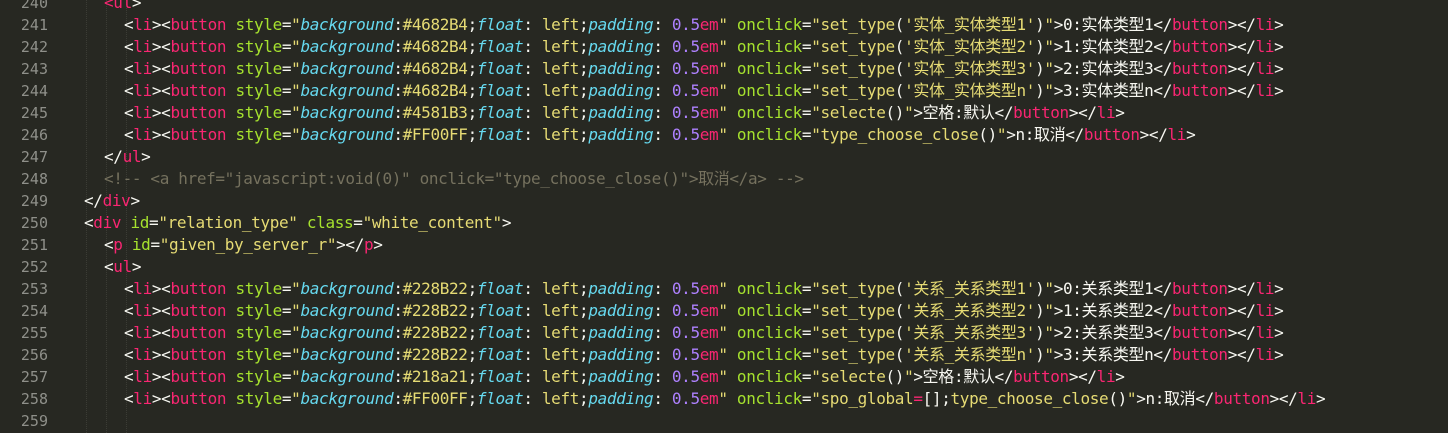 The height and width of the screenshot is (433, 1448). What do you see at coordinates (724, 7) in the screenshot?
I see `code-line: 240 <ul>` at bounding box center [724, 7].